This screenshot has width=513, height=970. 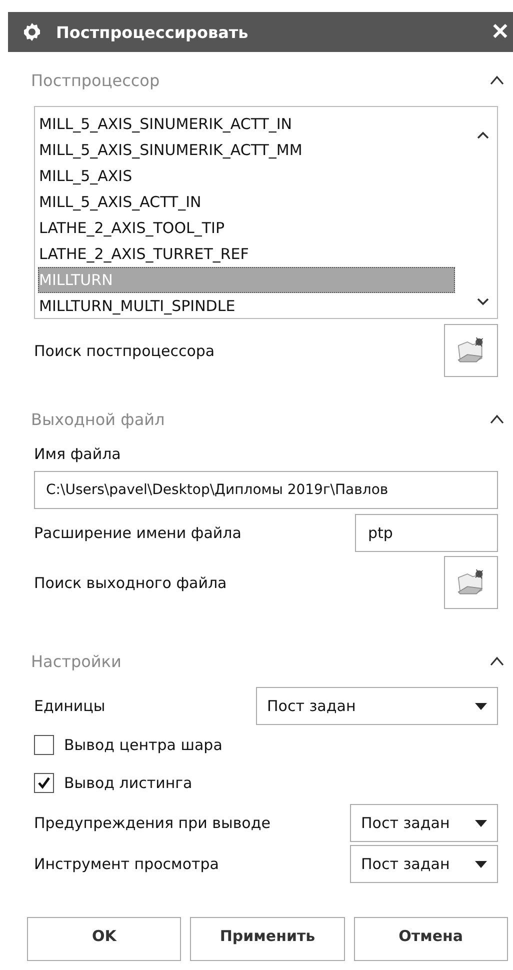 I want to click on field-label: Инструмент просмотра, so click(x=126, y=864).